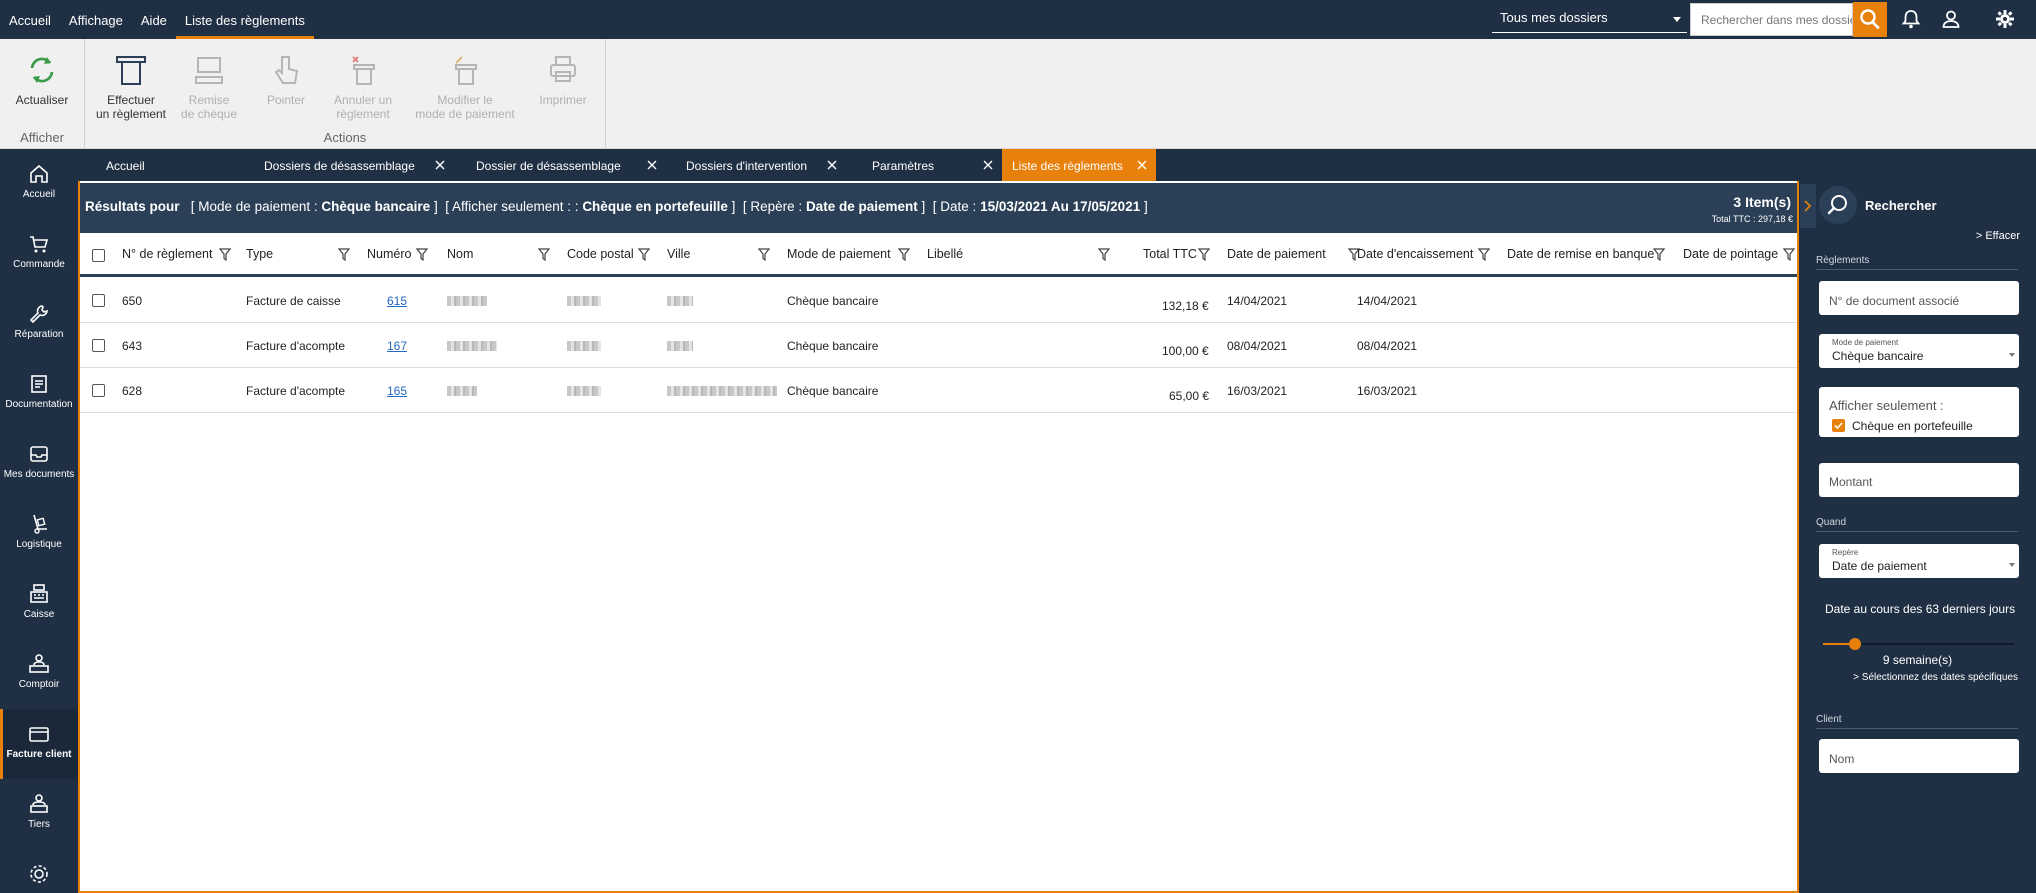  I want to click on column-header: N° de règlement, so click(167, 254).